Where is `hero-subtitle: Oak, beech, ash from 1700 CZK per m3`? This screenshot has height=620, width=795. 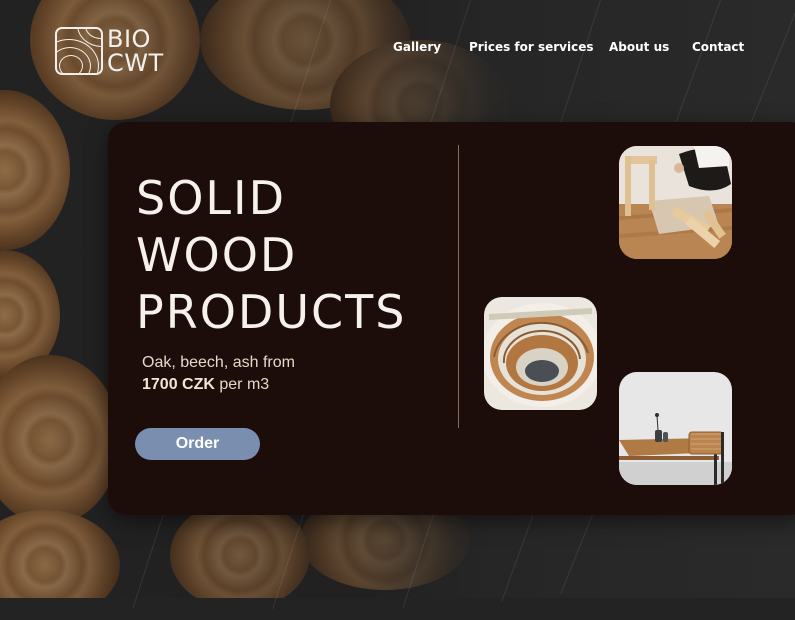 hero-subtitle: Oak, beech, ash from 1700 CZK per m3 is located at coordinates (218, 374).